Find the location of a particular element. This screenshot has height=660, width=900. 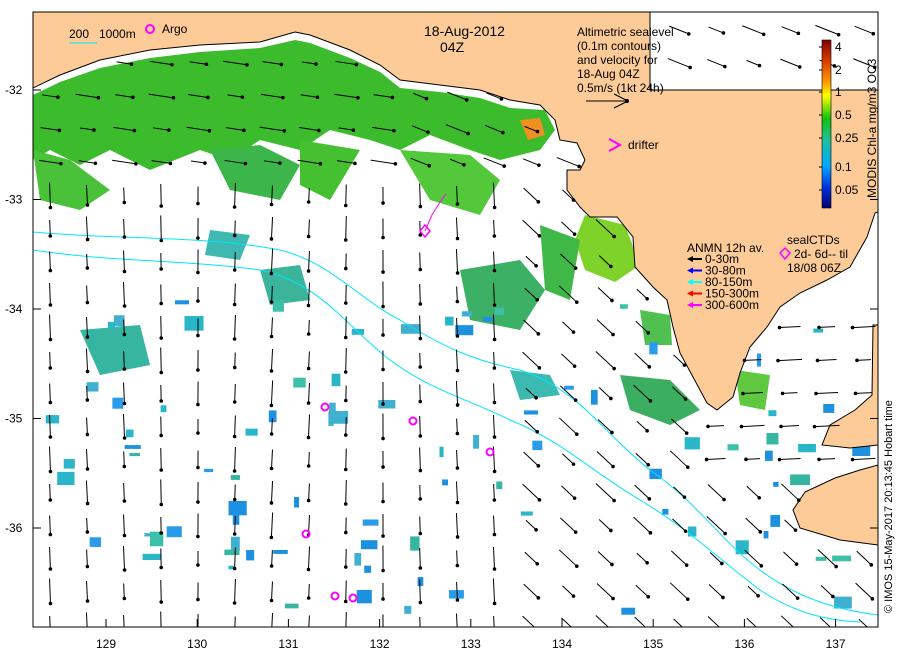

x-tick-label: 134 is located at coordinates (562, 644).